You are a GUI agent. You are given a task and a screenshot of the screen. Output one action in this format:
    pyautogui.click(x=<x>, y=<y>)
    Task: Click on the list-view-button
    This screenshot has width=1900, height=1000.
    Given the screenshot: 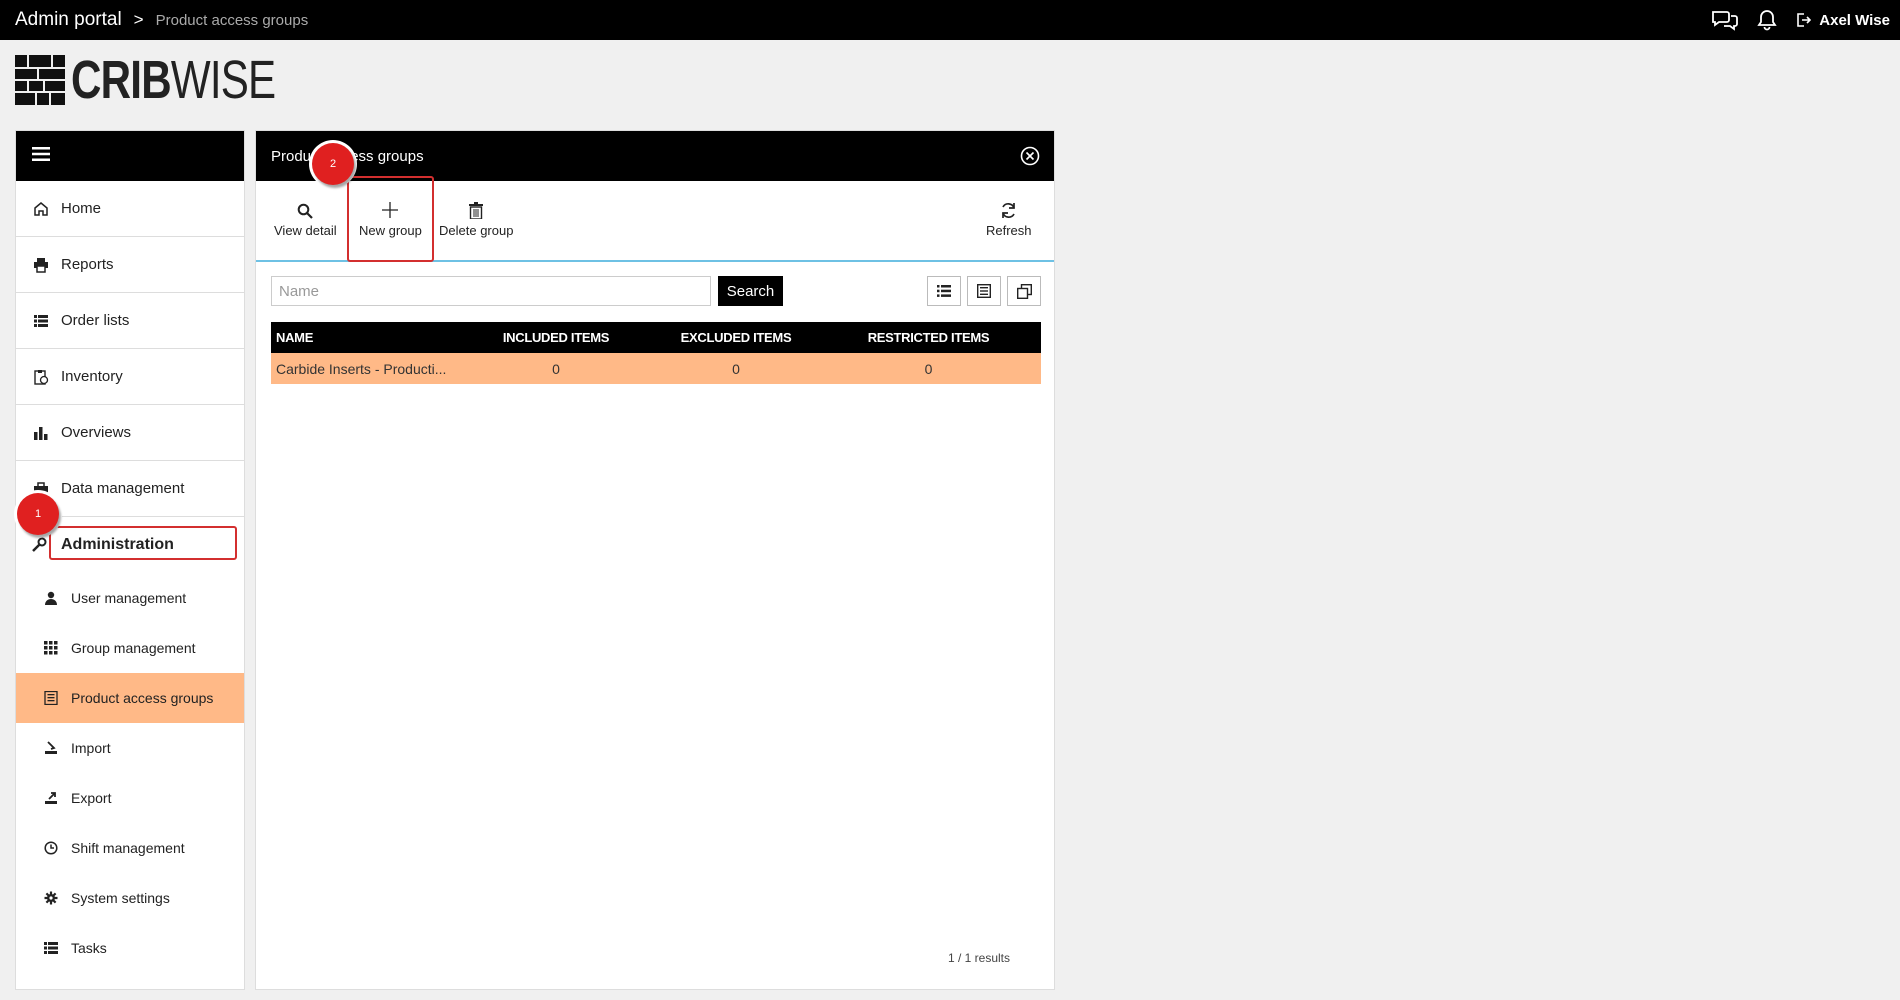 What is the action you would take?
    pyautogui.click(x=944, y=291)
    